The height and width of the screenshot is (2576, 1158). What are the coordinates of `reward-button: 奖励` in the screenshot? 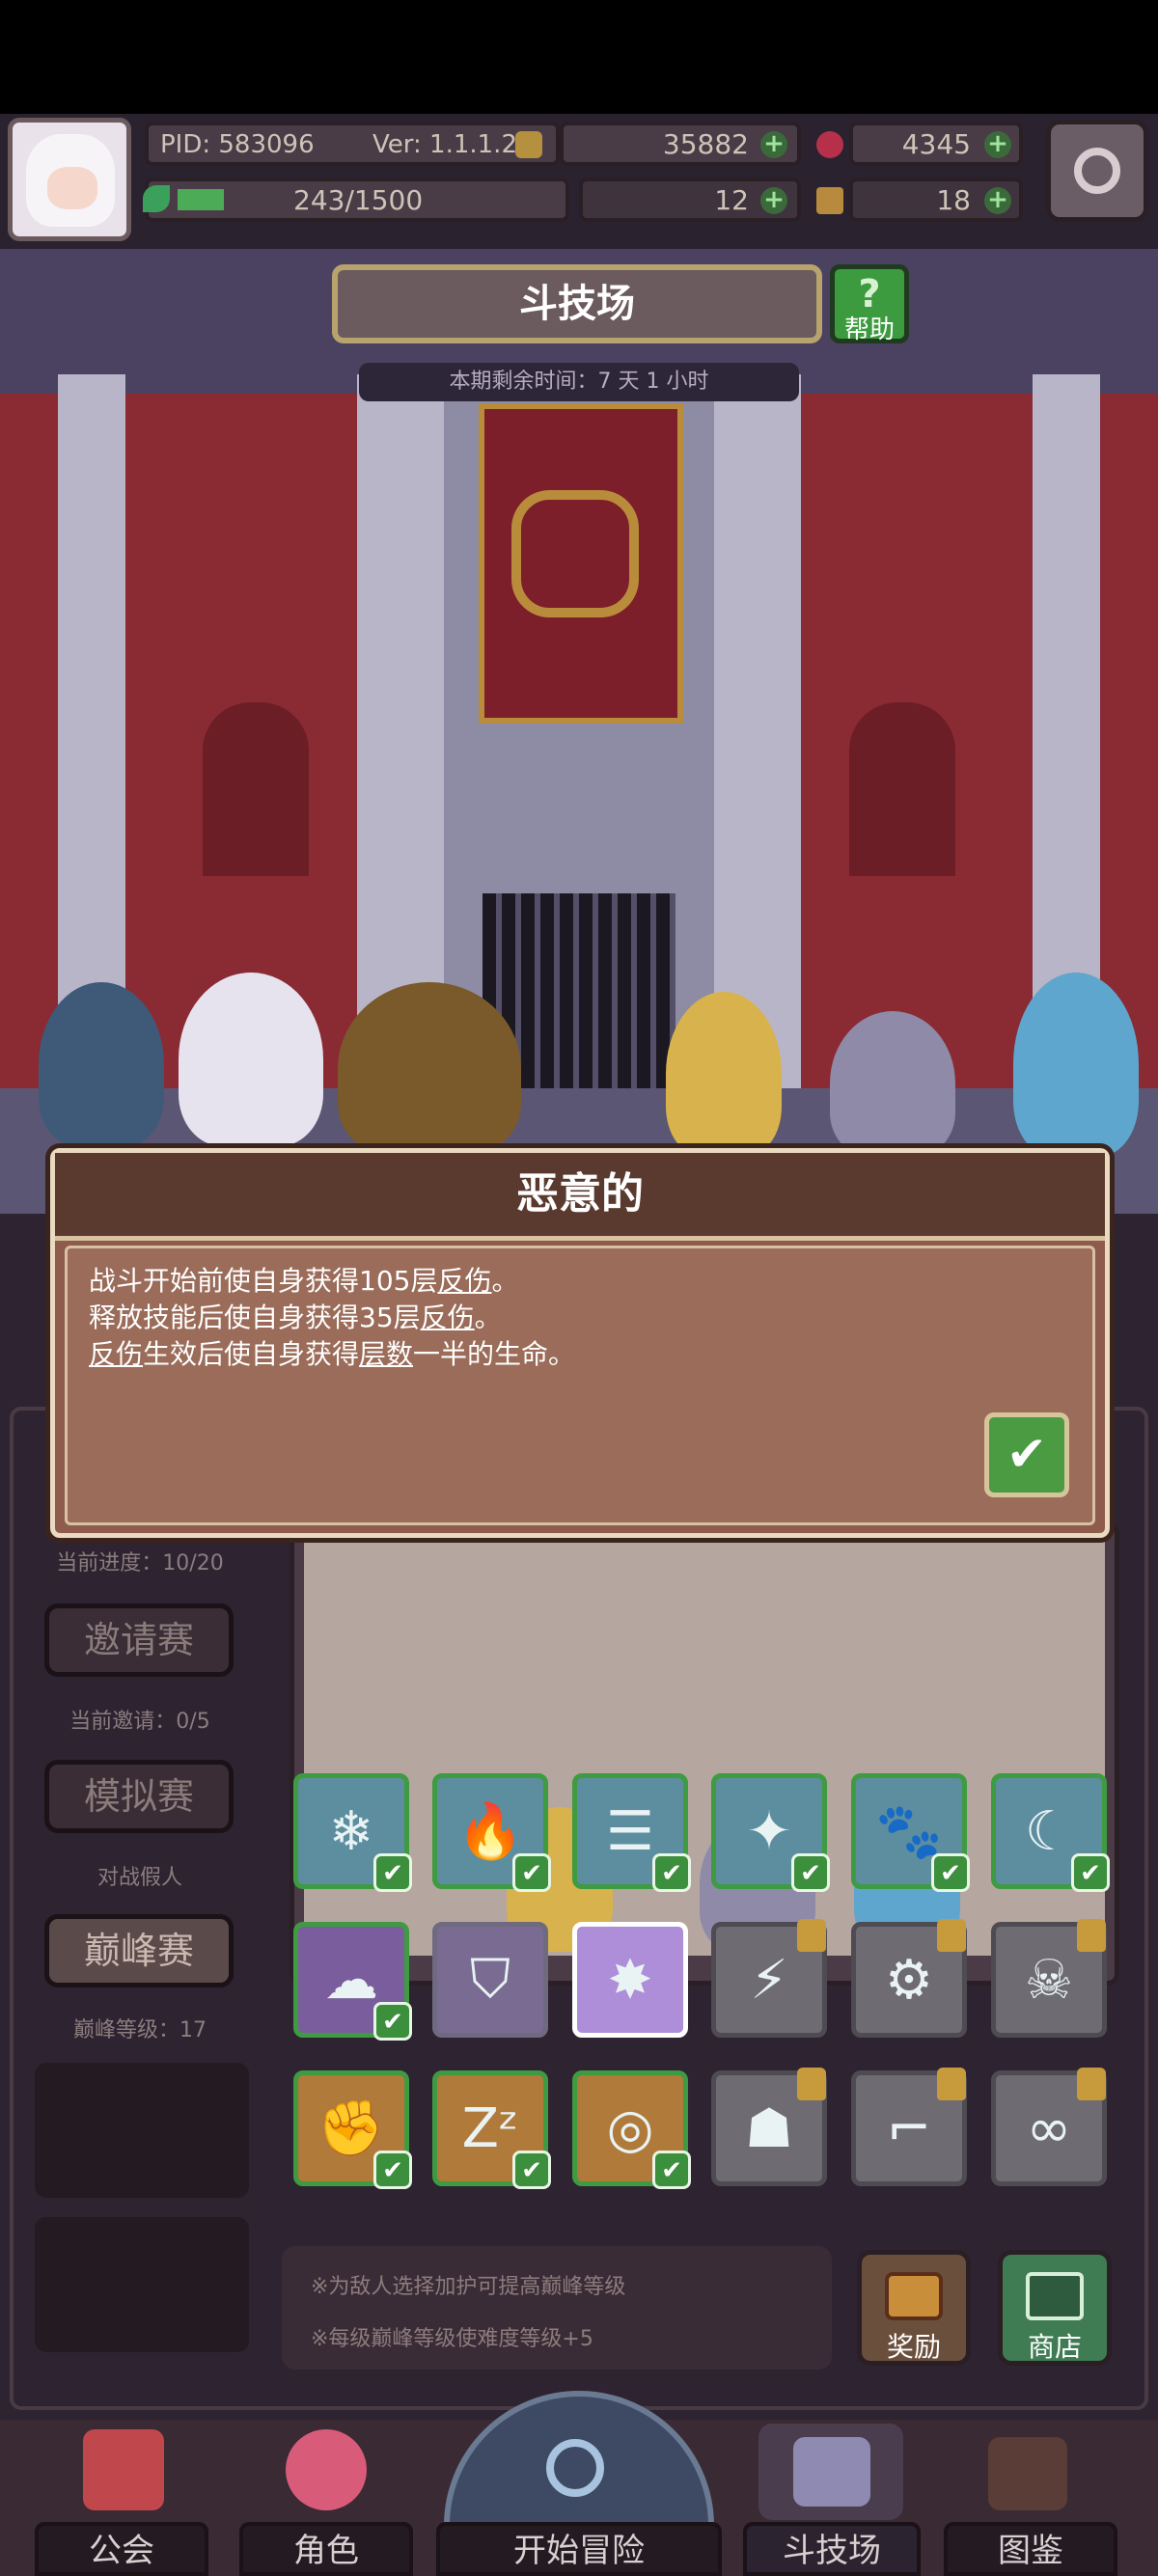 It's located at (914, 2308).